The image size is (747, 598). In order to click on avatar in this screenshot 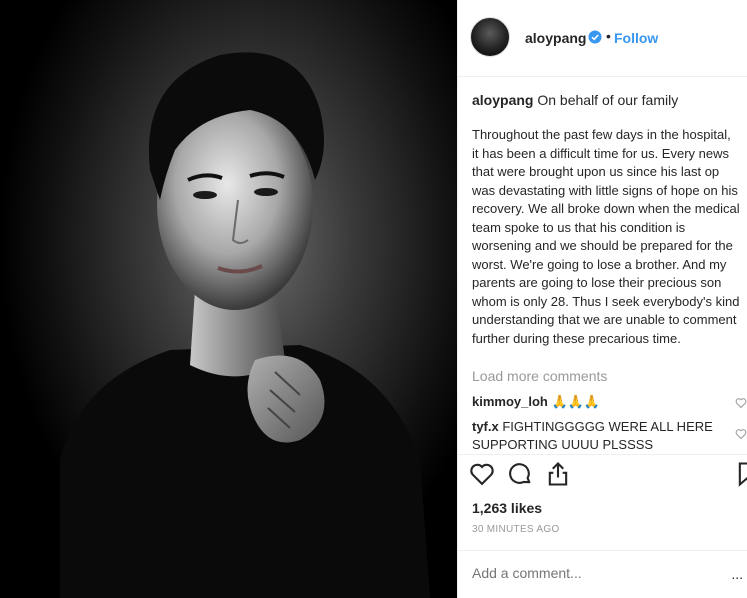, I will do `click(490, 37)`.